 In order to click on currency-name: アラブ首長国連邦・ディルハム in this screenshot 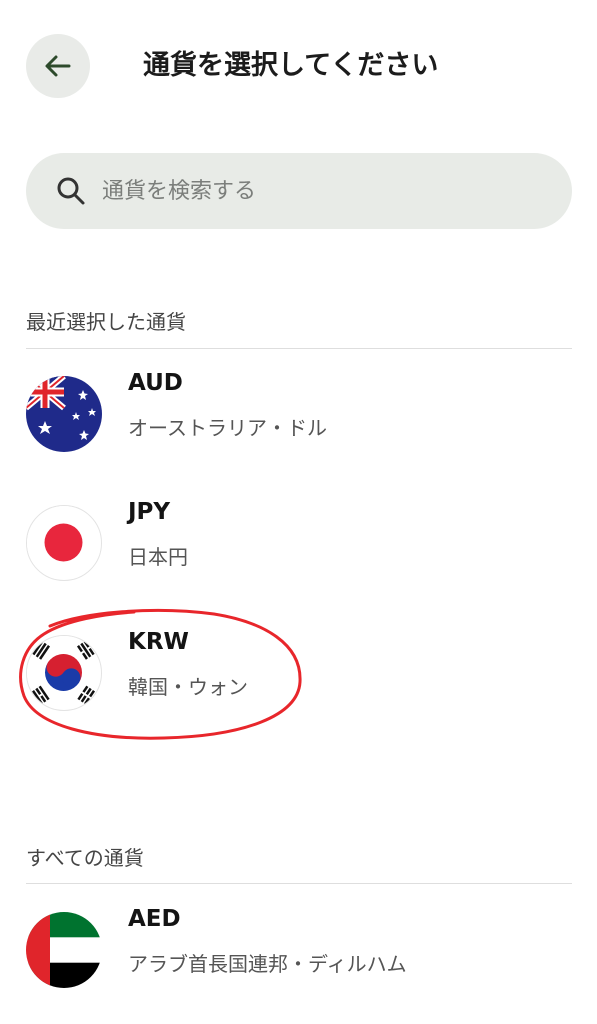, I will do `click(267, 964)`.